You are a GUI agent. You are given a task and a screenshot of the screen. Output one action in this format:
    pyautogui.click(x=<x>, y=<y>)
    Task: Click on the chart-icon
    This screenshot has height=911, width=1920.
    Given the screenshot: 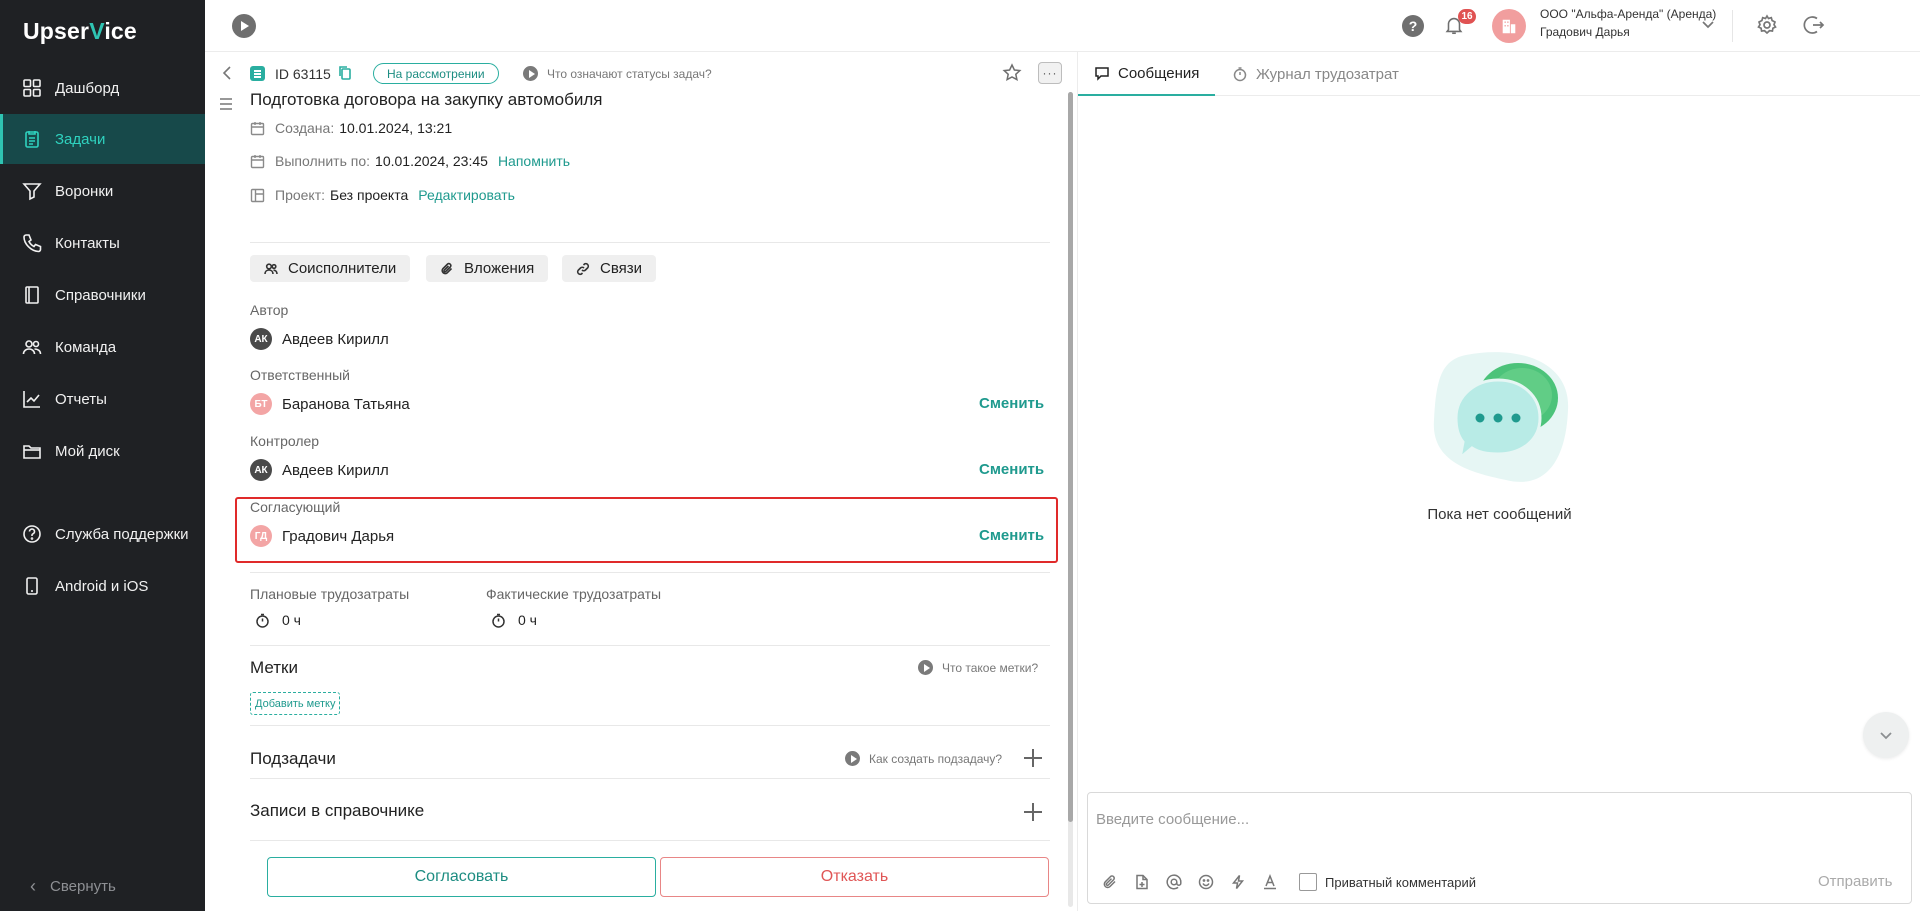 What is the action you would take?
    pyautogui.click(x=32, y=399)
    